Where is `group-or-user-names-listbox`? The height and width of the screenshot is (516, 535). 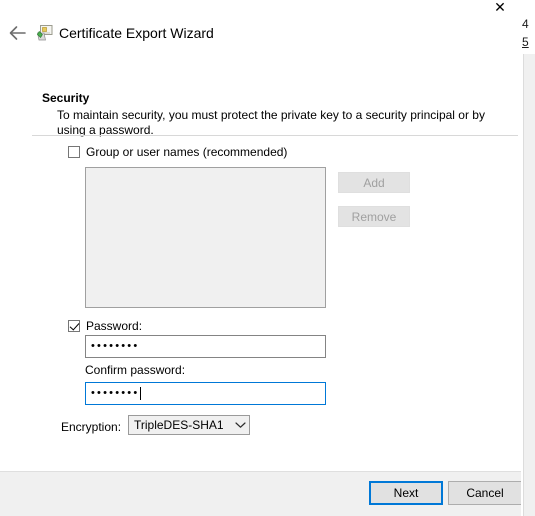 group-or-user-names-listbox is located at coordinates (205, 237).